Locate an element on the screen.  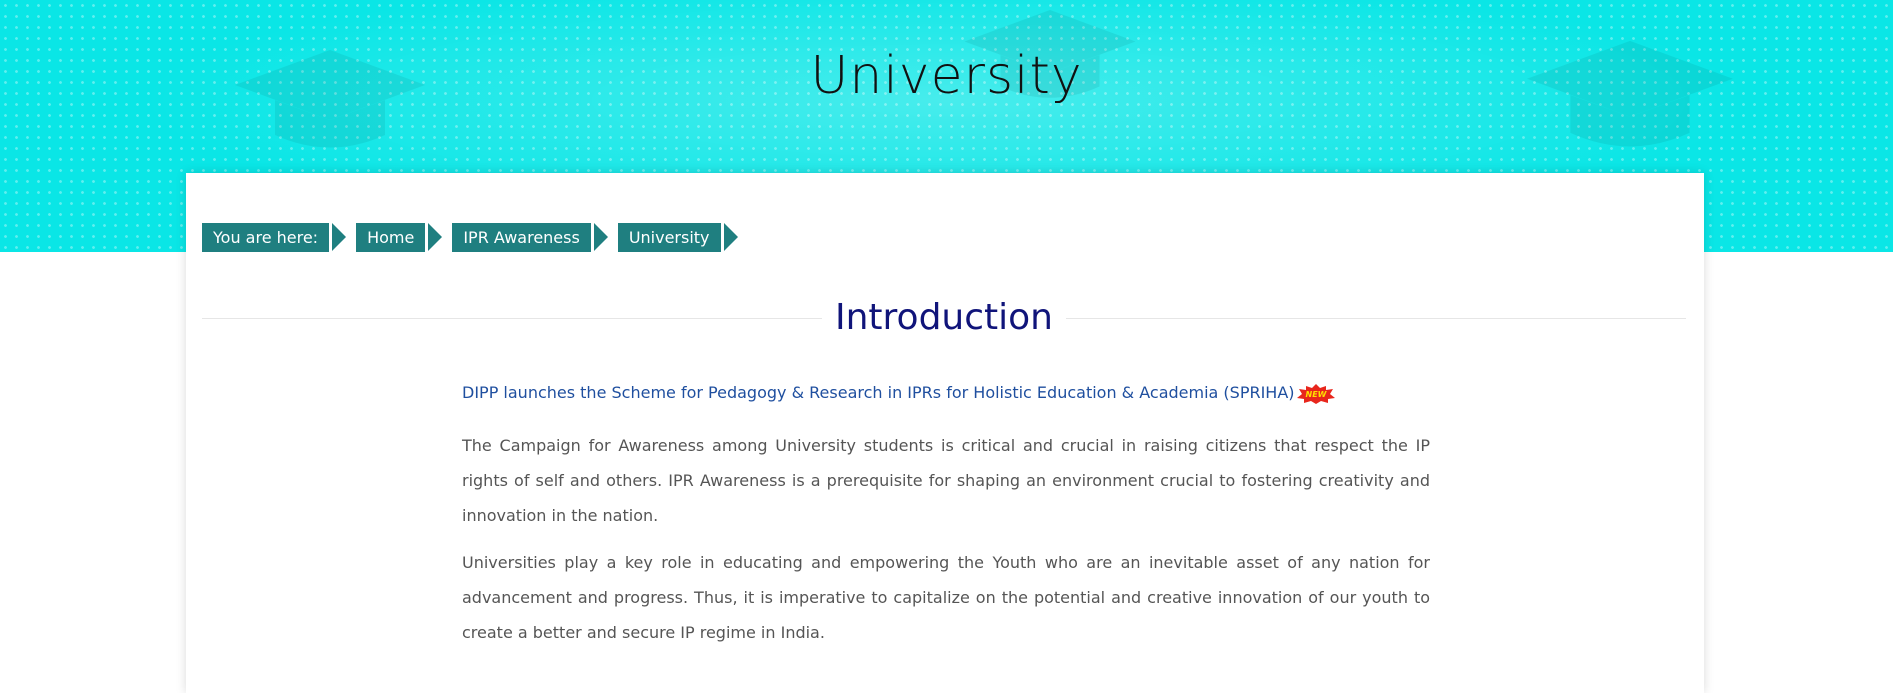
section-header: Introduction is located at coordinates (944, 318).